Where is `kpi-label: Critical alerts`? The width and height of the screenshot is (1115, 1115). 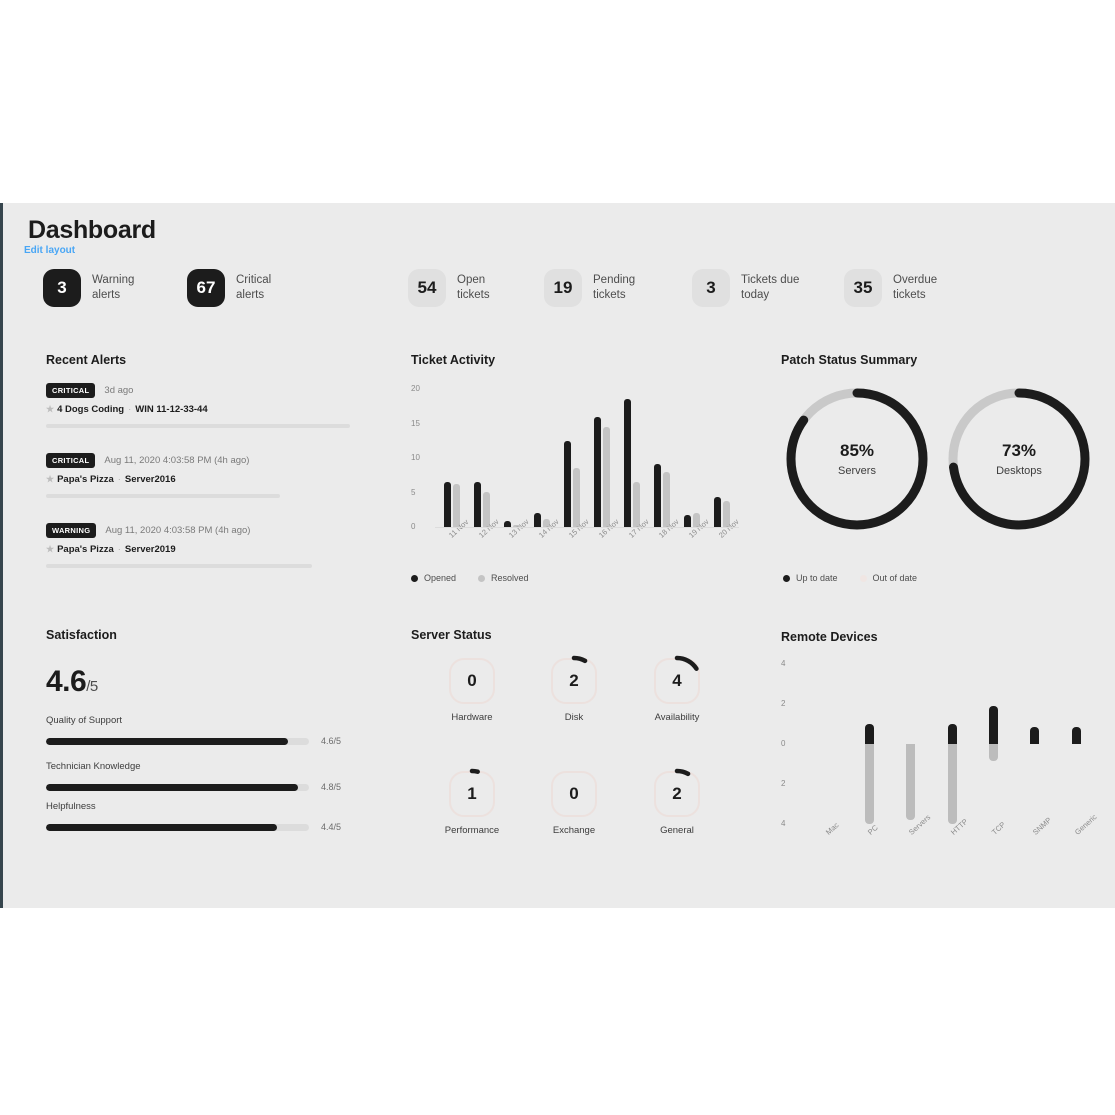 kpi-label: Critical alerts is located at coordinates (254, 287).